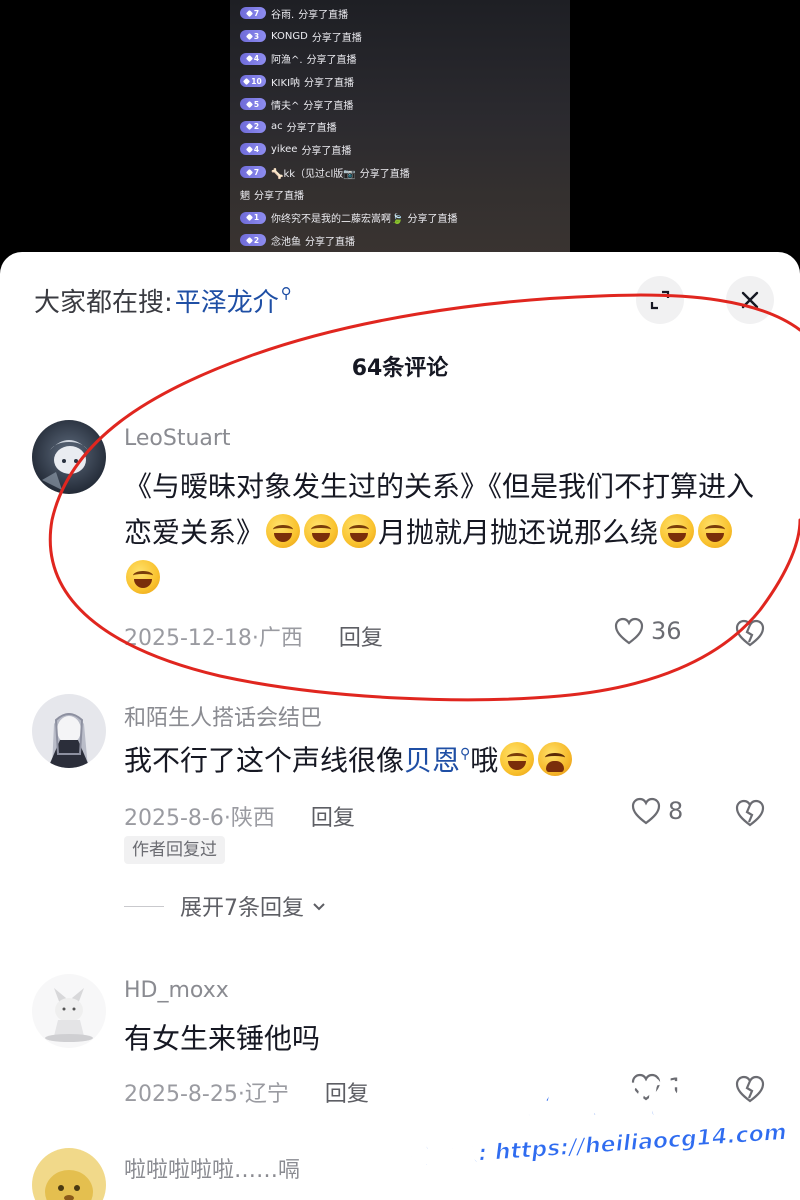  I want to click on comment-meta: 2025-8-6·陕西 回复, so click(239, 816).